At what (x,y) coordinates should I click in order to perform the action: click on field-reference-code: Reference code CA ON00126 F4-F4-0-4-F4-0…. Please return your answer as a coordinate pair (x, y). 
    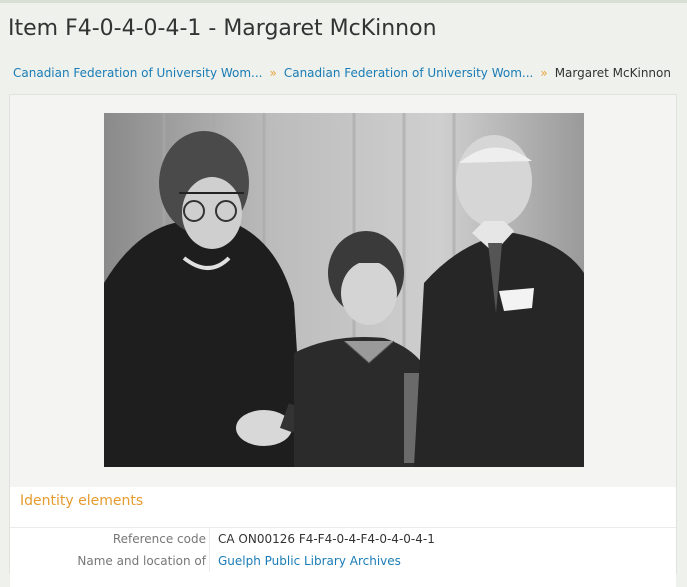
    Looking at the image, I should click on (343, 539).